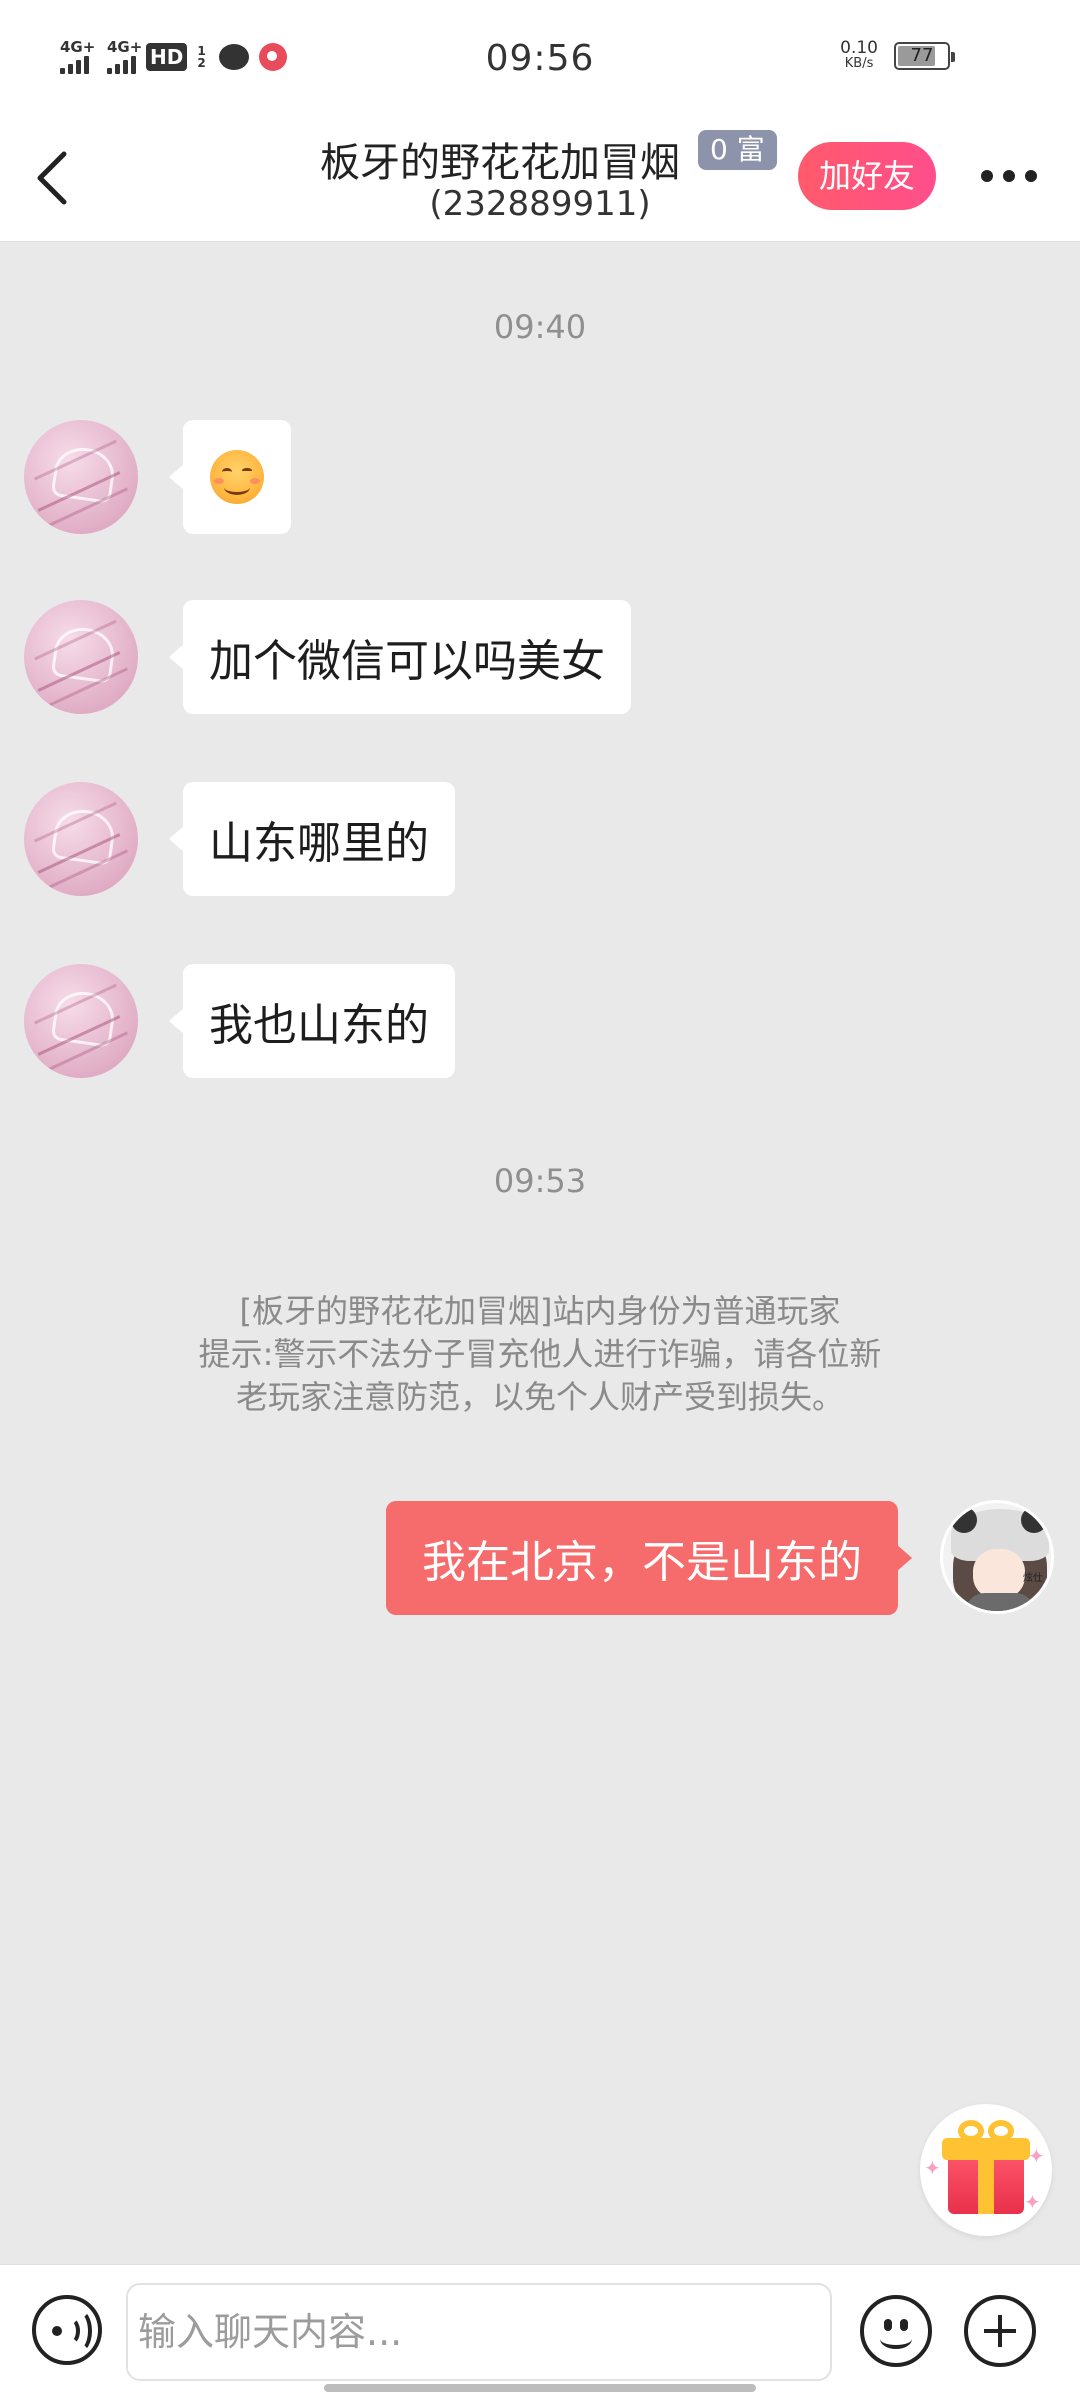  I want to click on chat-timestamp: 09:53, so click(540, 1181).